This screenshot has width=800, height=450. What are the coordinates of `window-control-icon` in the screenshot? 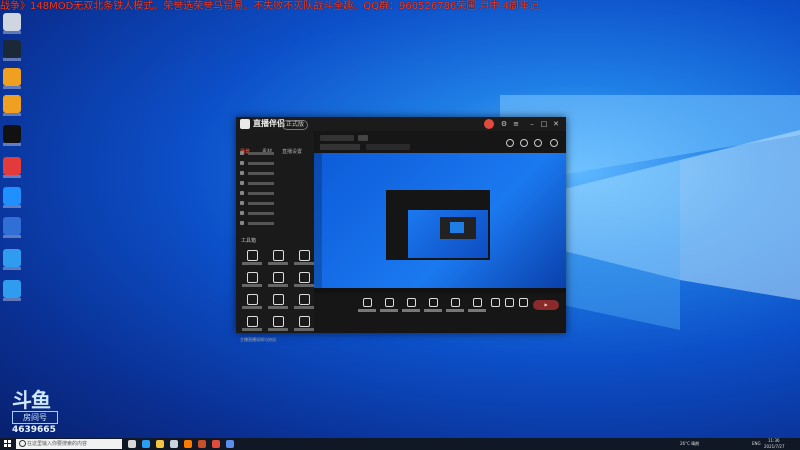 It's located at (411, 308).